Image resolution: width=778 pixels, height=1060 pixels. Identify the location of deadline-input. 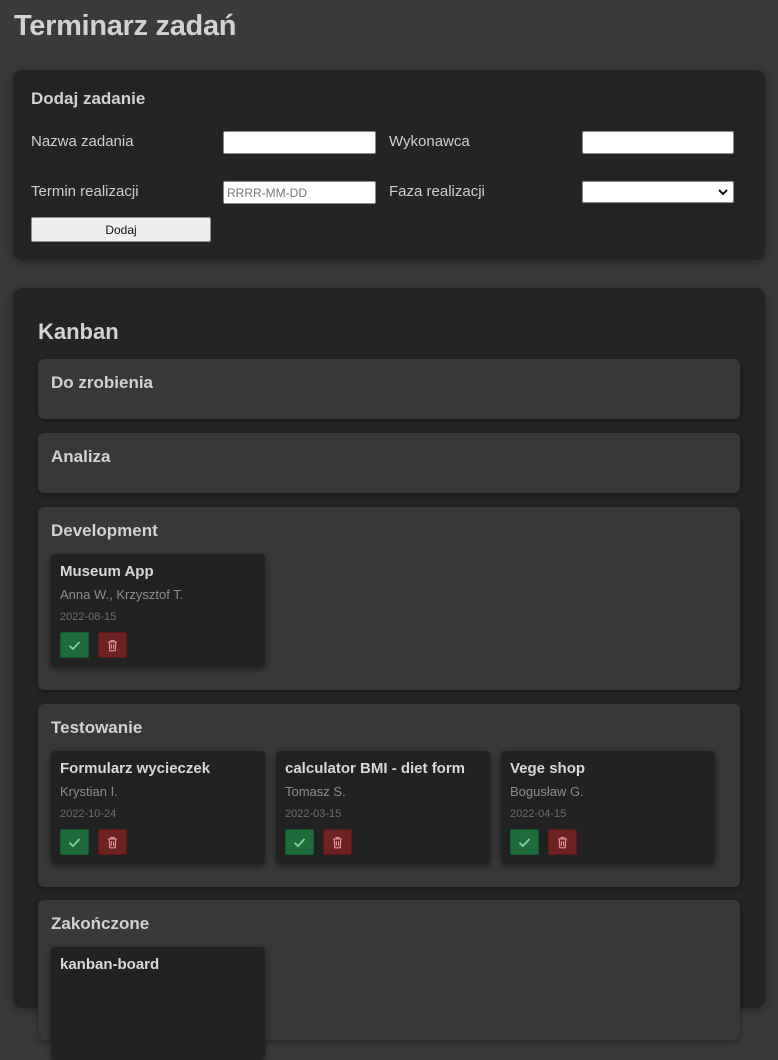
(299, 192).